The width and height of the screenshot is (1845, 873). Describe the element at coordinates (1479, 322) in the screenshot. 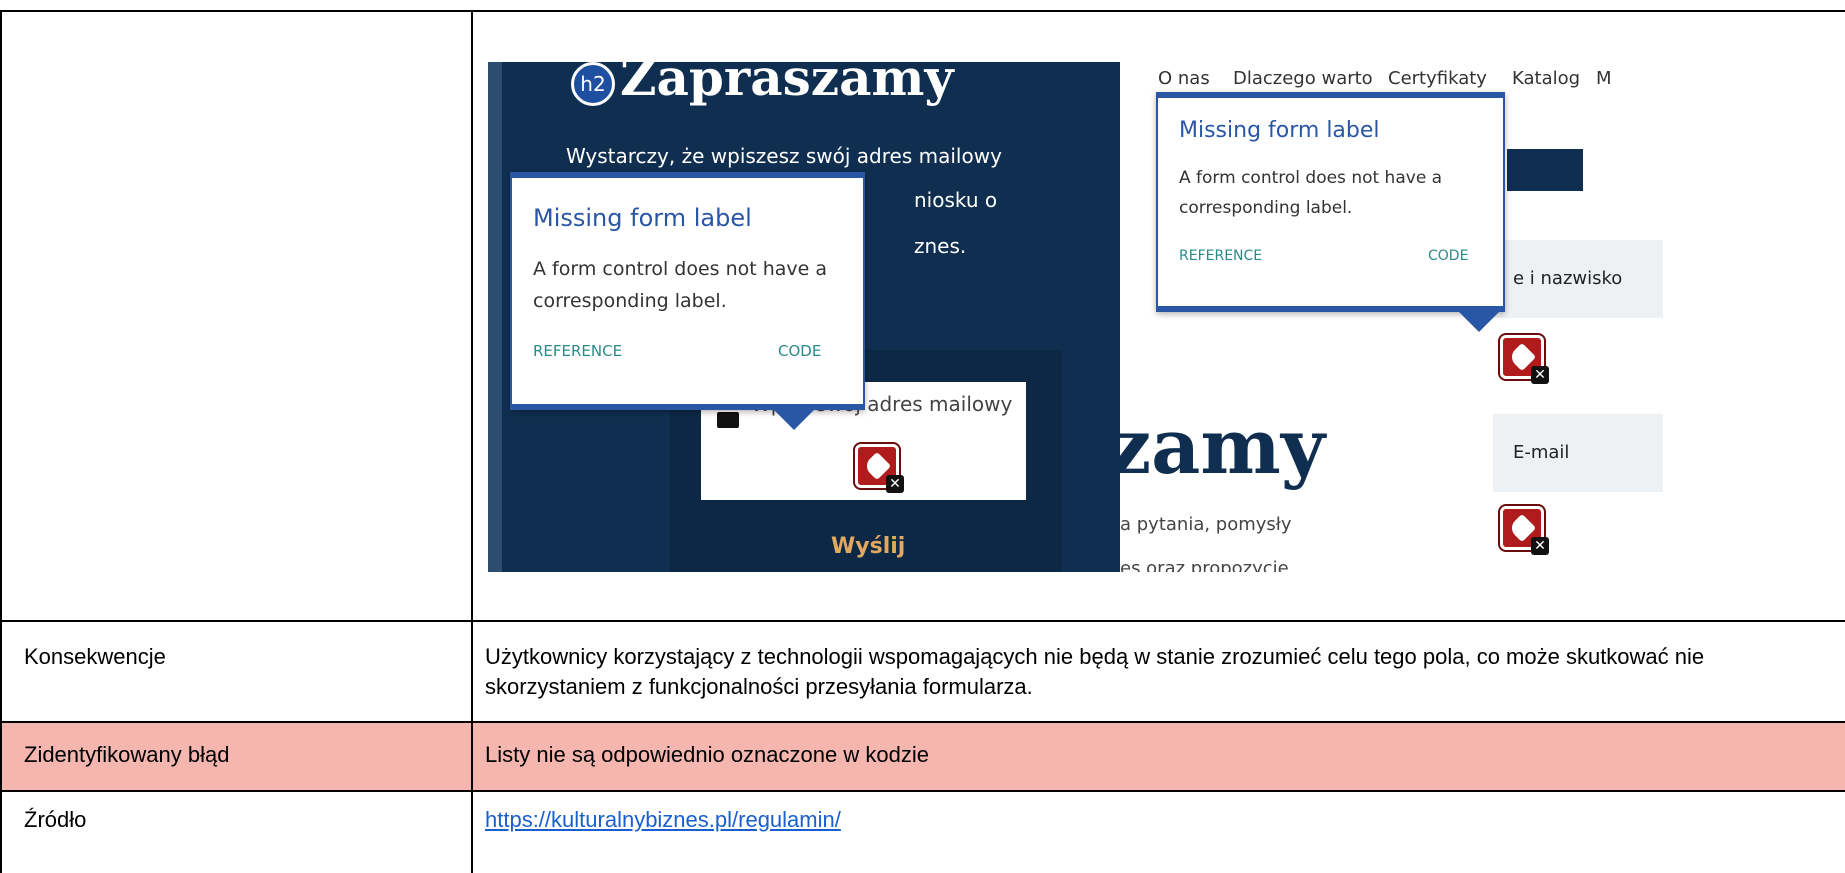

I see `popup-arrow-right` at that location.